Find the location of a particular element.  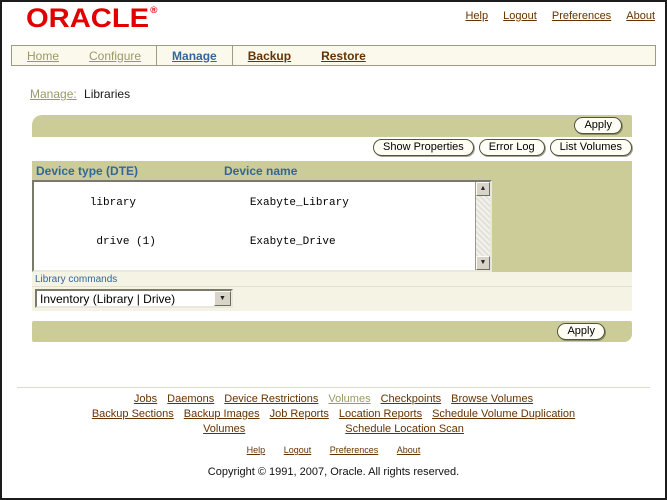

listbox-scrollbar: ▲ ▼ is located at coordinates (482, 226).